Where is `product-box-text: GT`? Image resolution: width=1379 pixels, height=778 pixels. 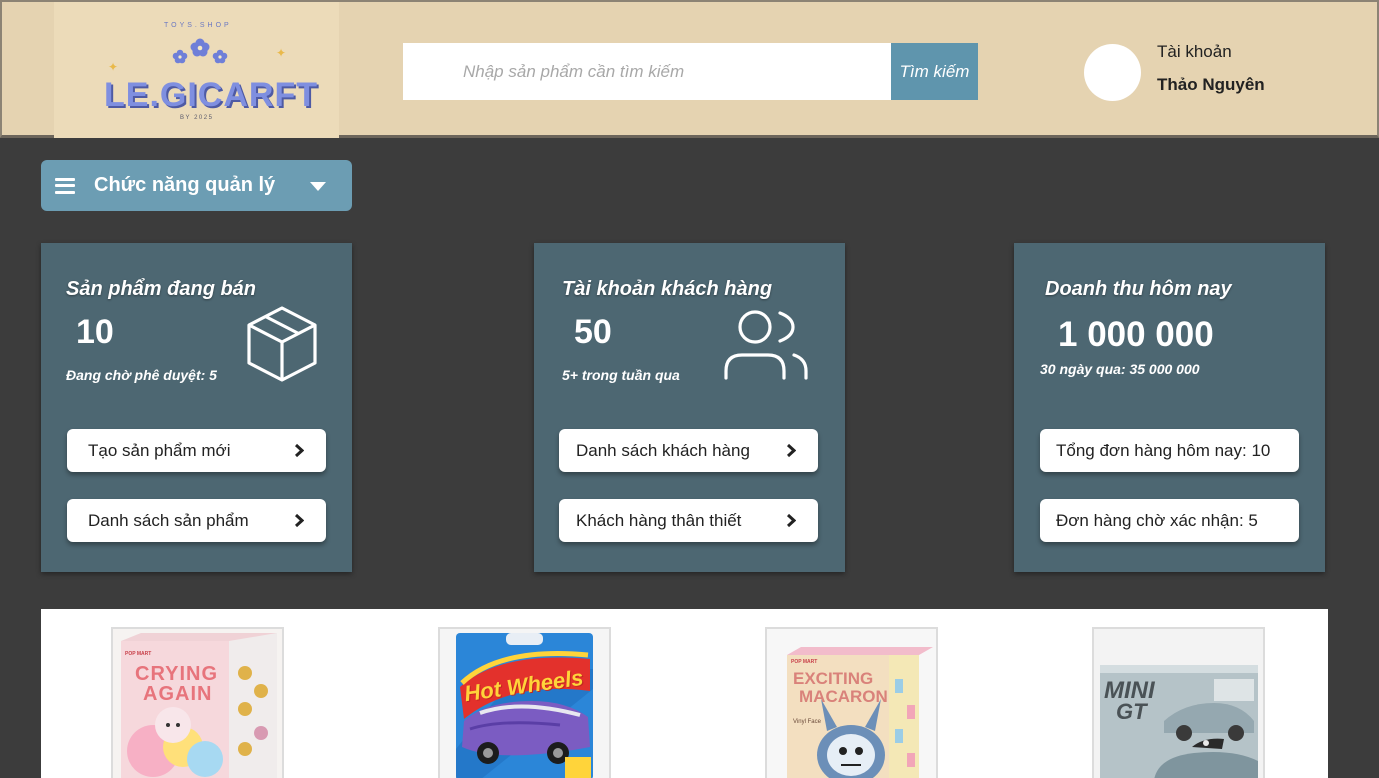
product-box-text: GT is located at coordinates (1131, 711).